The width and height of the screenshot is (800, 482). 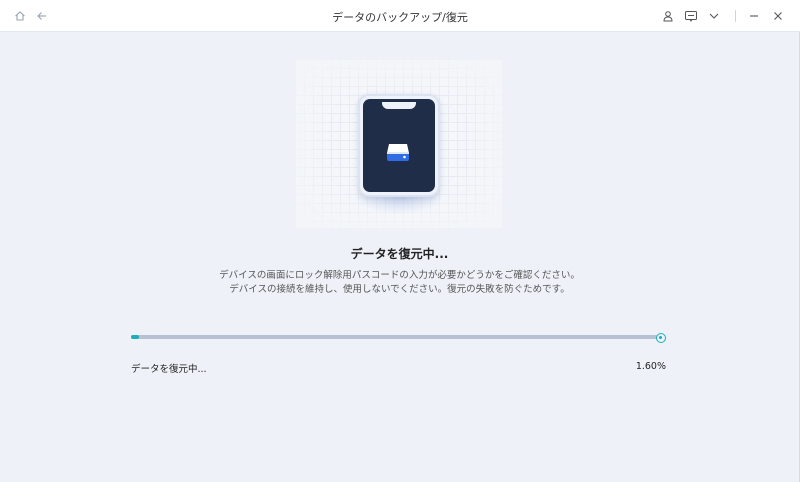 I want to click on restore-illustration, so click(x=399, y=144).